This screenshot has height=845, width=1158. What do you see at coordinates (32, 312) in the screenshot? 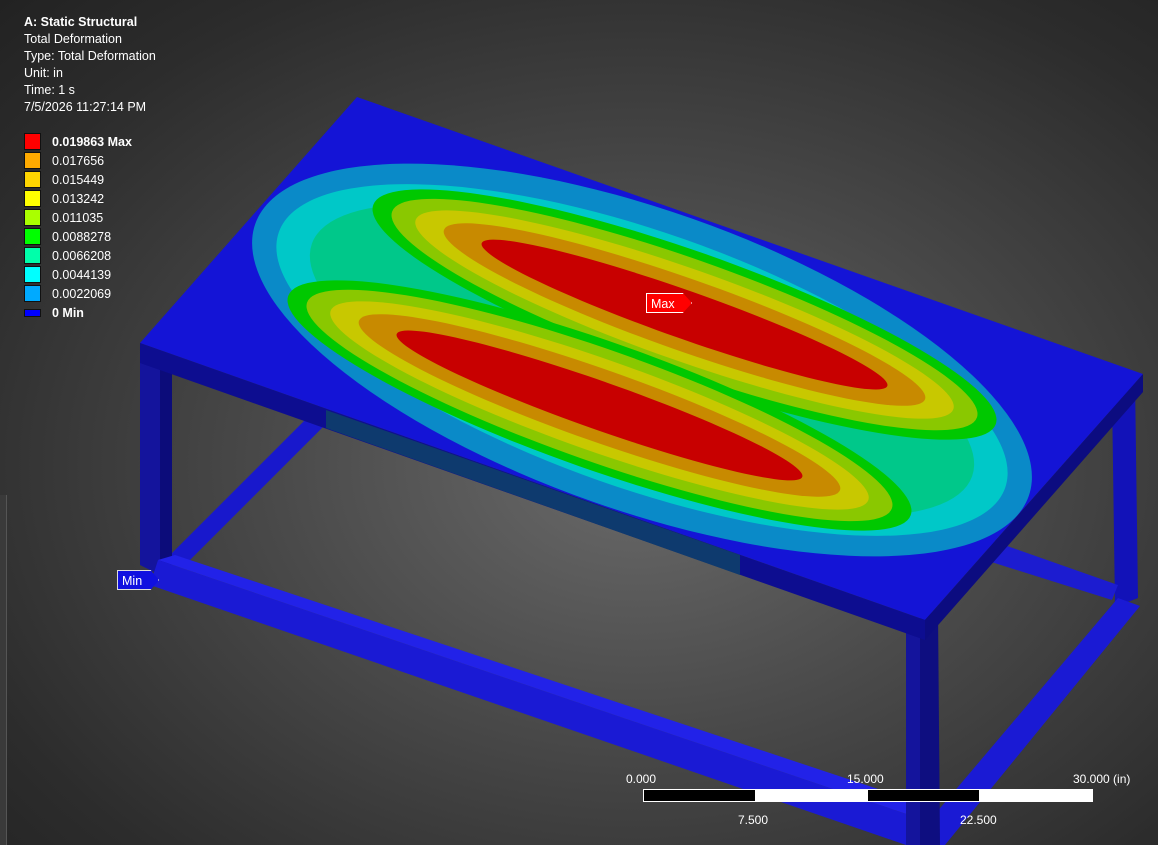
I see `legend-swatch-min` at bounding box center [32, 312].